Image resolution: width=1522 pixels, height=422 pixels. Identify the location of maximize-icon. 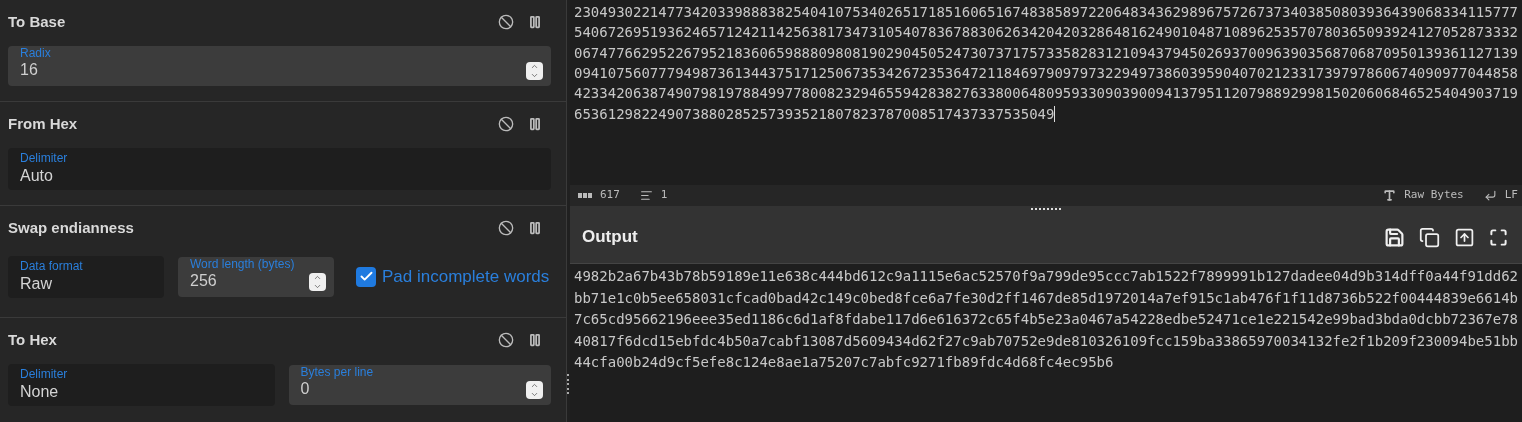
(1498, 237).